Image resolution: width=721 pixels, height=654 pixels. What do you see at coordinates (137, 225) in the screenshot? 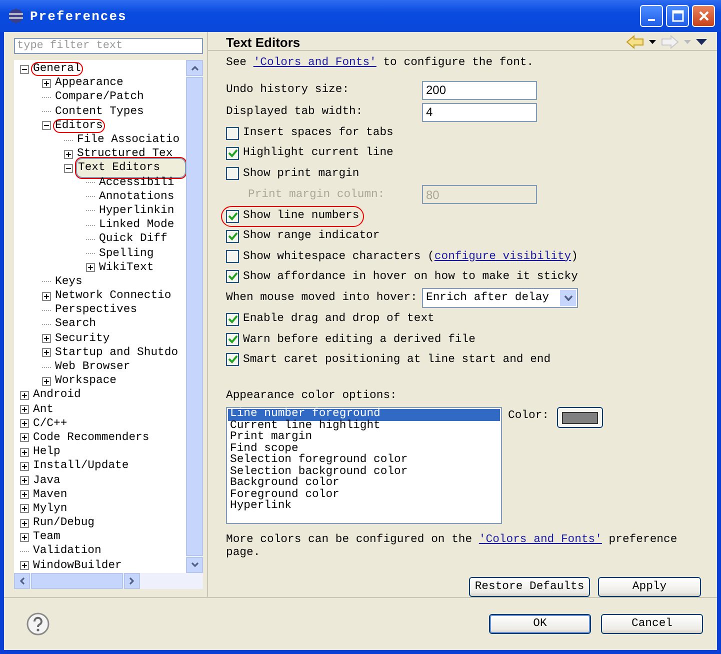
I see `tree-item: Linked Mode` at bounding box center [137, 225].